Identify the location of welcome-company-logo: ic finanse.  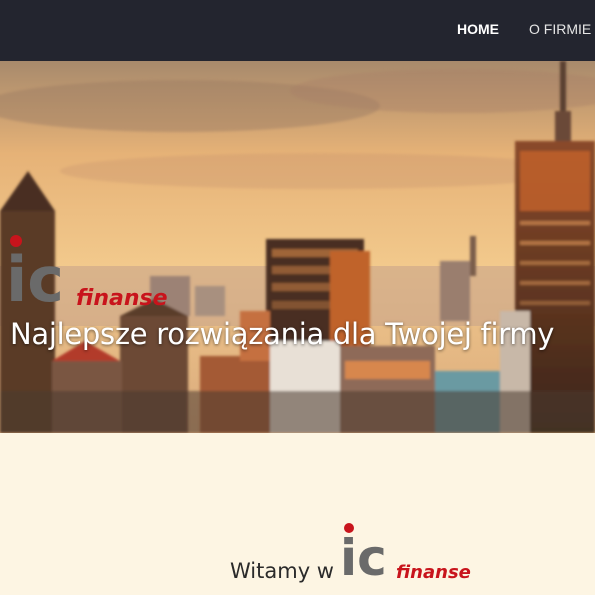
(405, 553).